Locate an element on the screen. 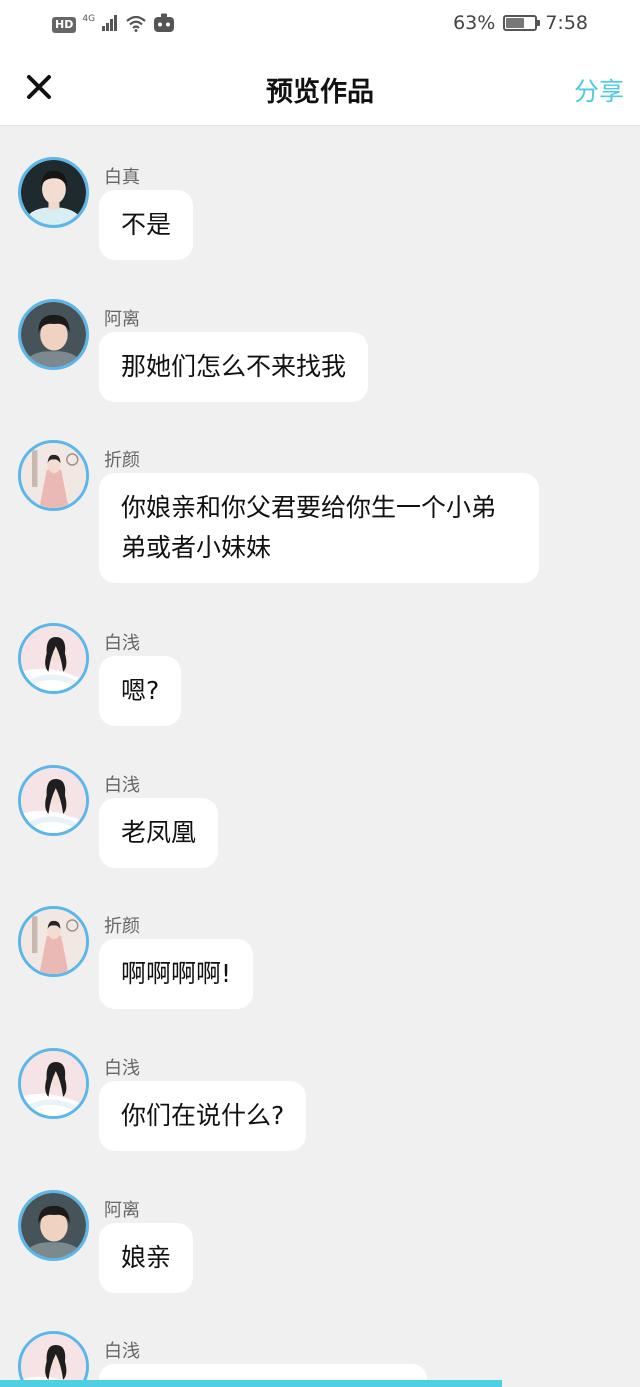 The image size is (640, 1387). message-bubble: 嗯? is located at coordinates (140, 691).